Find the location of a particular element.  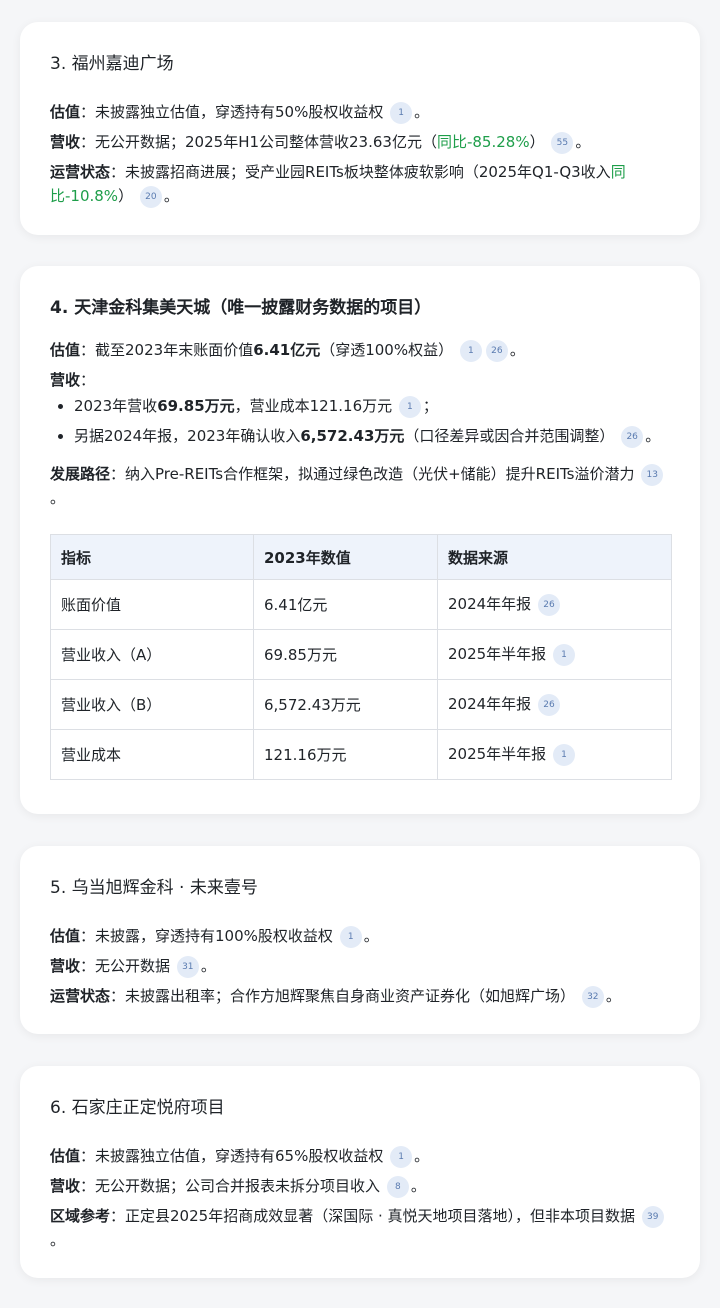

card-title: 3. 福州嘉迪广场 is located at coordinates (112, 64).